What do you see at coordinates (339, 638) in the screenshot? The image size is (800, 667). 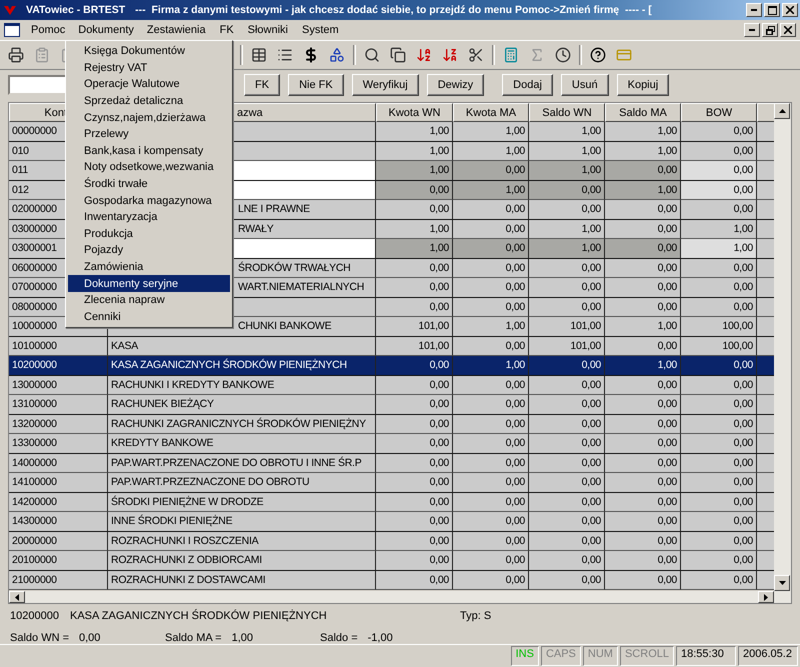 I see `sum-label: Saldo =` at bounding box center [339, 638].